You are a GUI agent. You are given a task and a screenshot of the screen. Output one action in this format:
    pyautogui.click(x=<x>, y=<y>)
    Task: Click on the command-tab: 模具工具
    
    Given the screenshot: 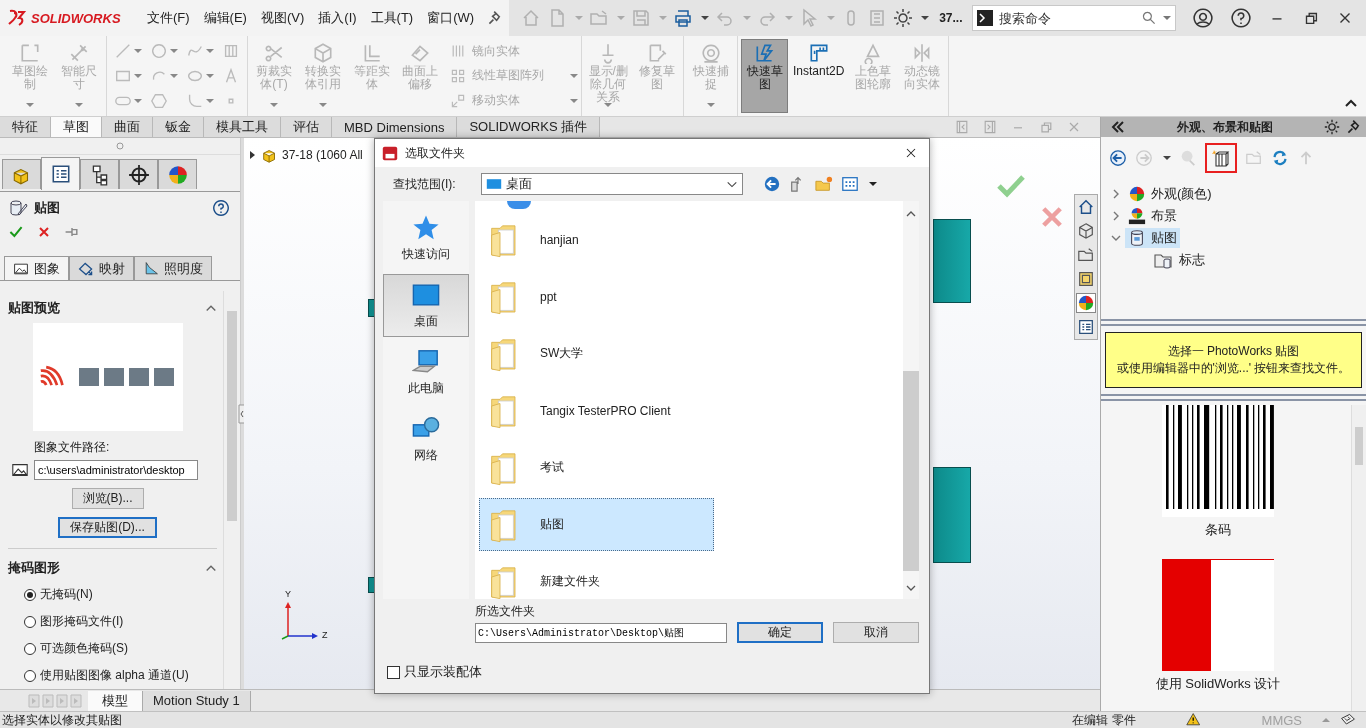 What is the action you would take?
    pyautogui.click(x=242, y=127)
    